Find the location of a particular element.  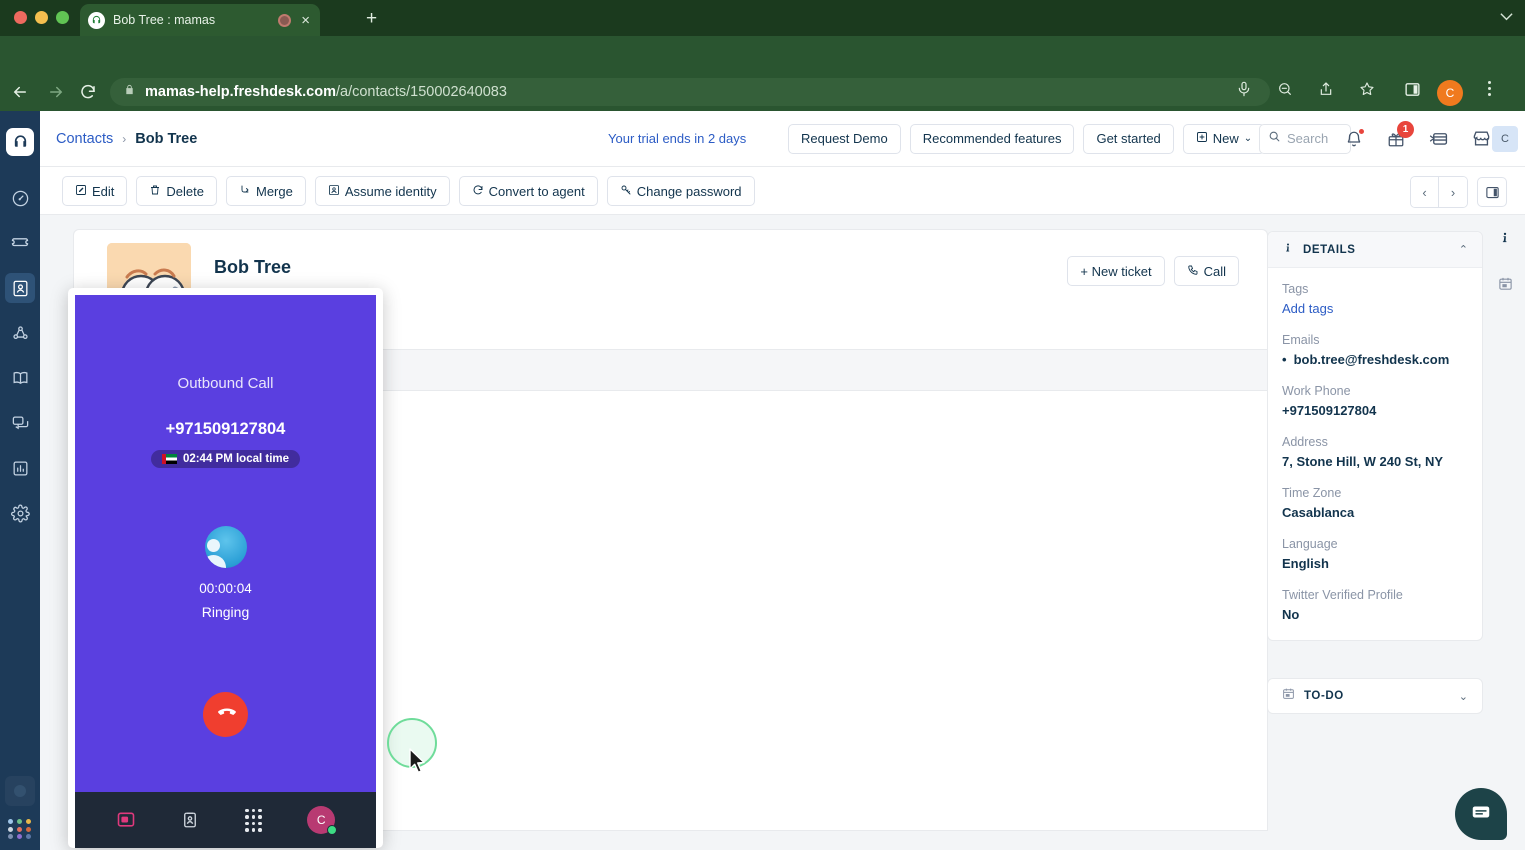

contact-card-icon is located at coordinates (190, 820).